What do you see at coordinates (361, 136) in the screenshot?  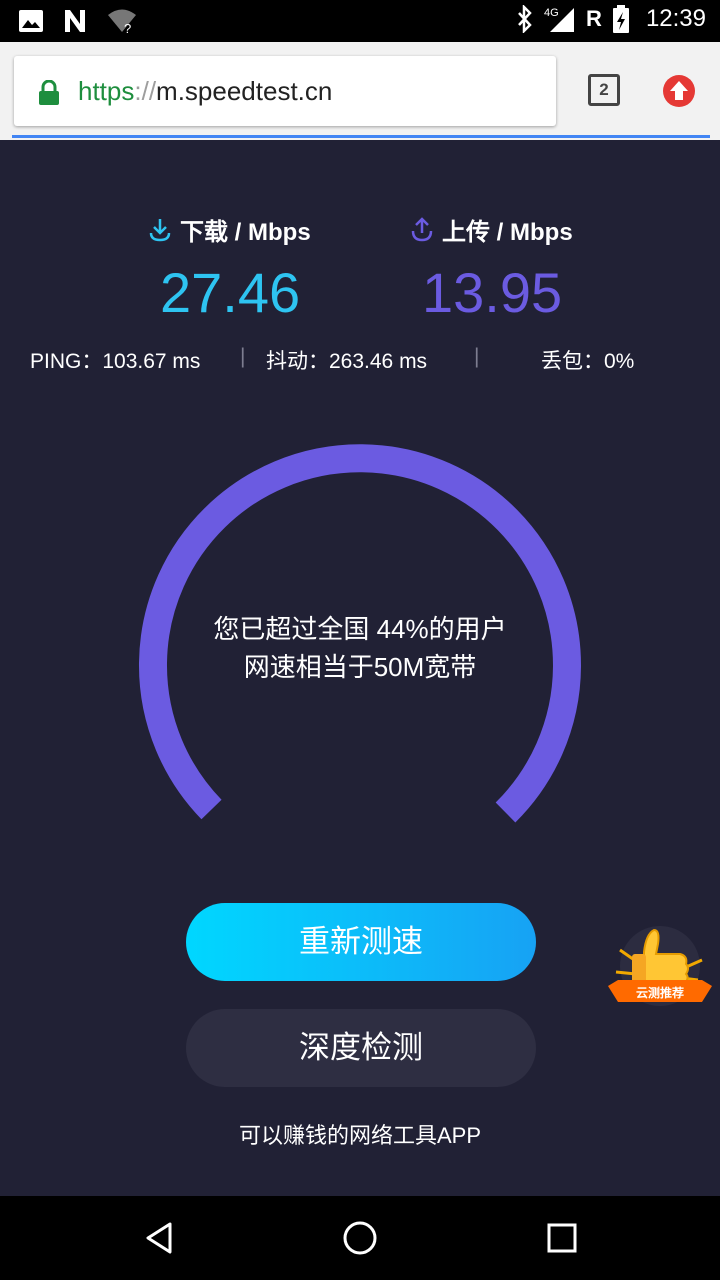 I see `page-load-progress` at bounding box center [361, 136].